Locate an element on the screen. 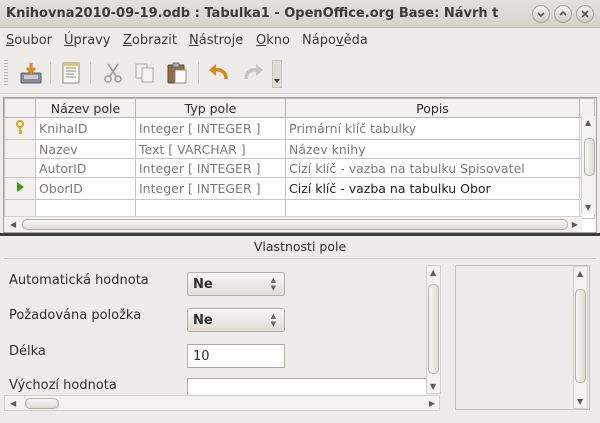 The width and height of the screenshot is (600, 423). undo-icon is located at coordinates (218, 72).